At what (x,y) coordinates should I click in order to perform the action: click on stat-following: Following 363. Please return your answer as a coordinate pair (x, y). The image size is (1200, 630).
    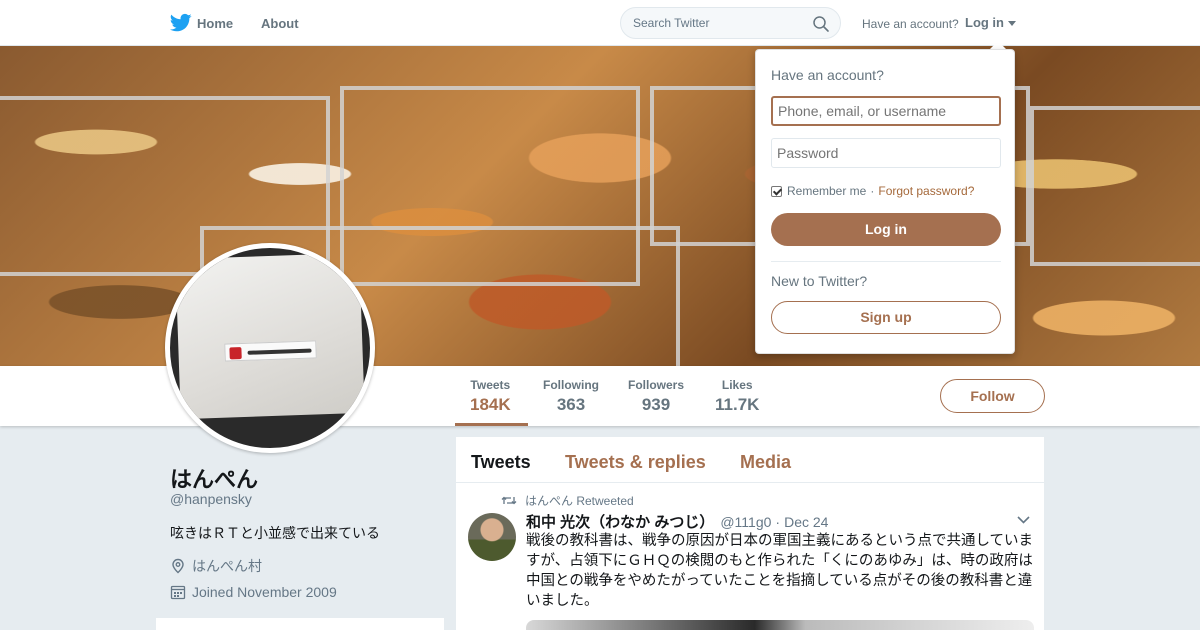
    Looking at the image, I should click on (571, 396).